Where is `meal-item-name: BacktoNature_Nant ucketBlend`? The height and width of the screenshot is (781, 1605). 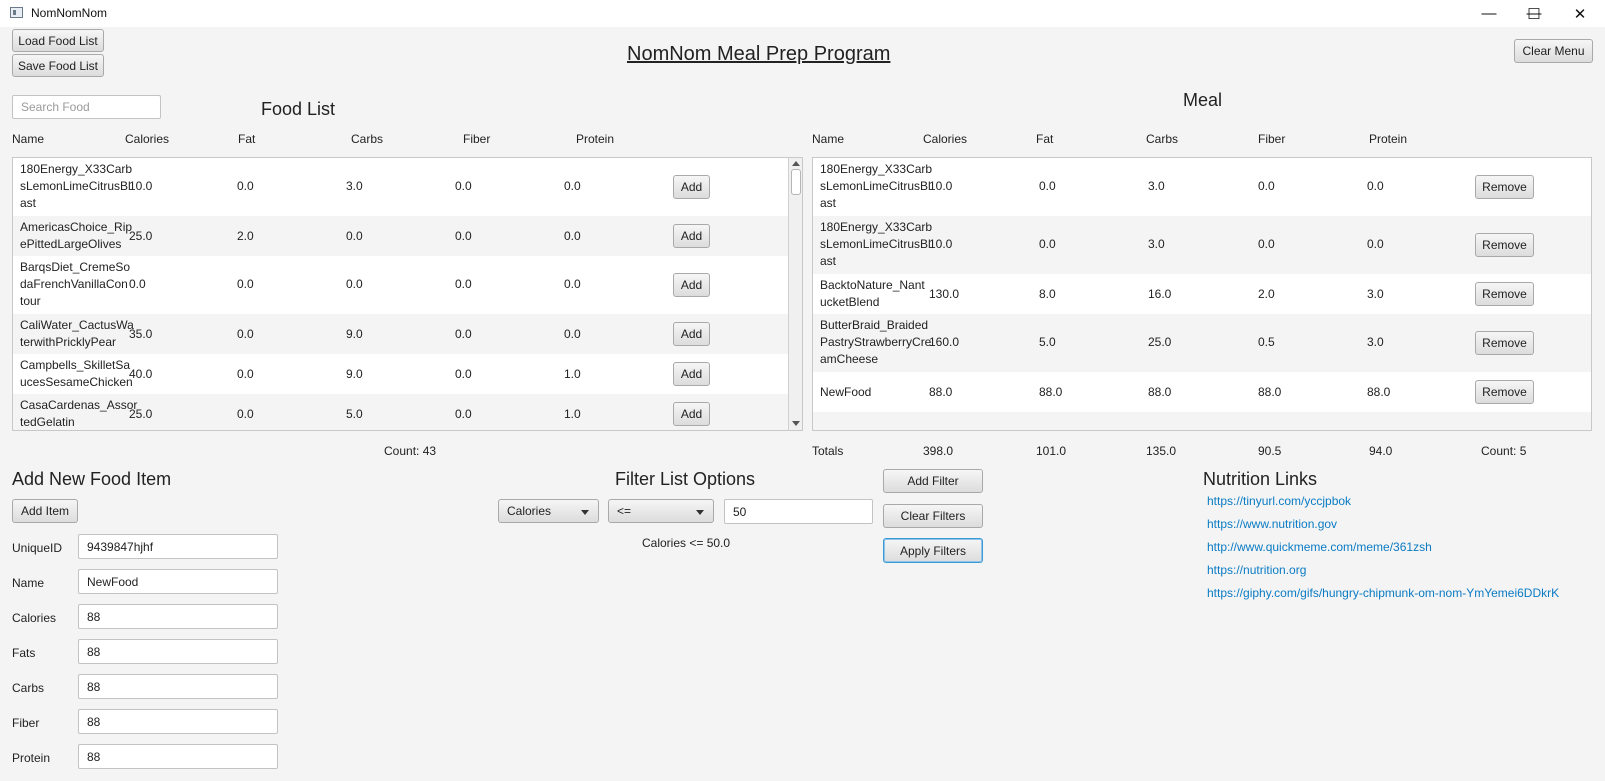
meal-item-name: BacktoNature_Nant ucketBlend is located at coordinates (872, 293).